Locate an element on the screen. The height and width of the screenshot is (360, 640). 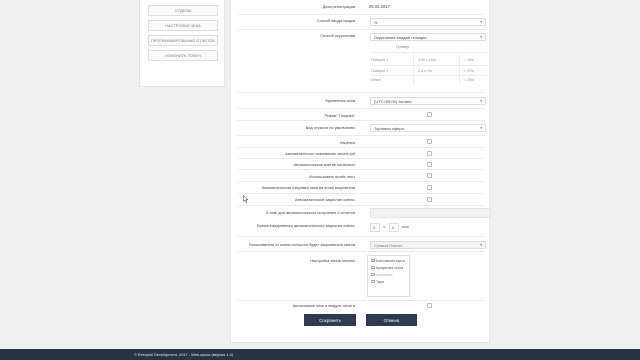
rounding-select: Округление каждой позиции ▾ is located at coordinates (428, 37).